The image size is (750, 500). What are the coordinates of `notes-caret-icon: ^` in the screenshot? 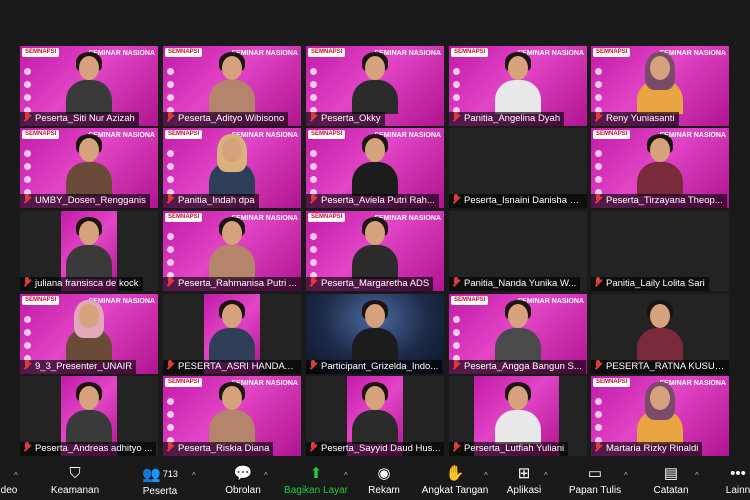 It's located at (697, 475).